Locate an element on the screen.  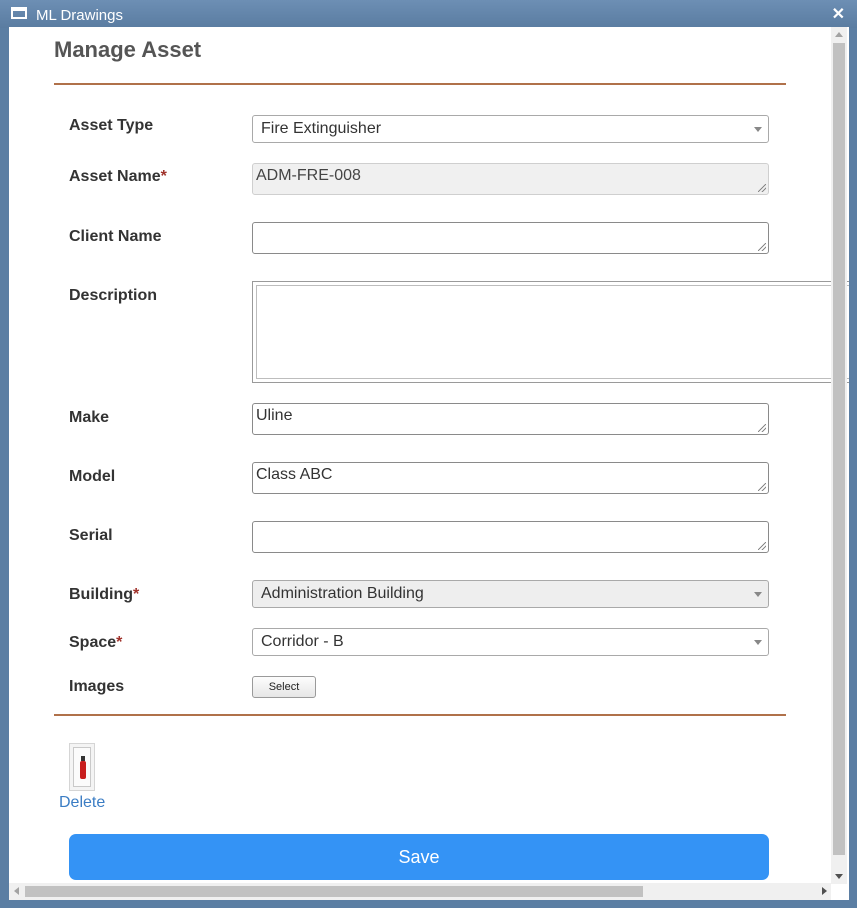
vertical-scrollbar is located at coordinates (839, 455).